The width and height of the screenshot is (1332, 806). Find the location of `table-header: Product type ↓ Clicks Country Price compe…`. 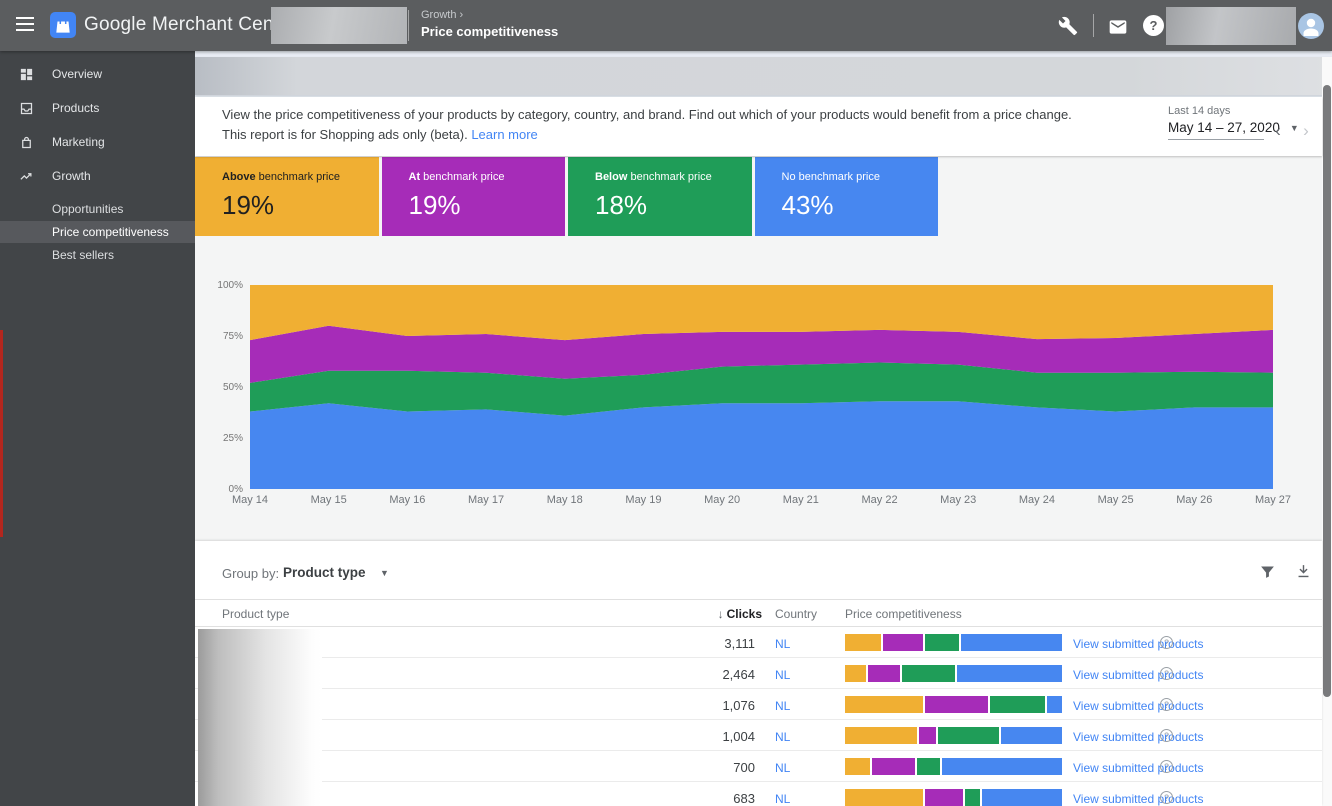

table-header: Product type ↓ Clicks Country Price compe… is located at coordinates (758, 613).